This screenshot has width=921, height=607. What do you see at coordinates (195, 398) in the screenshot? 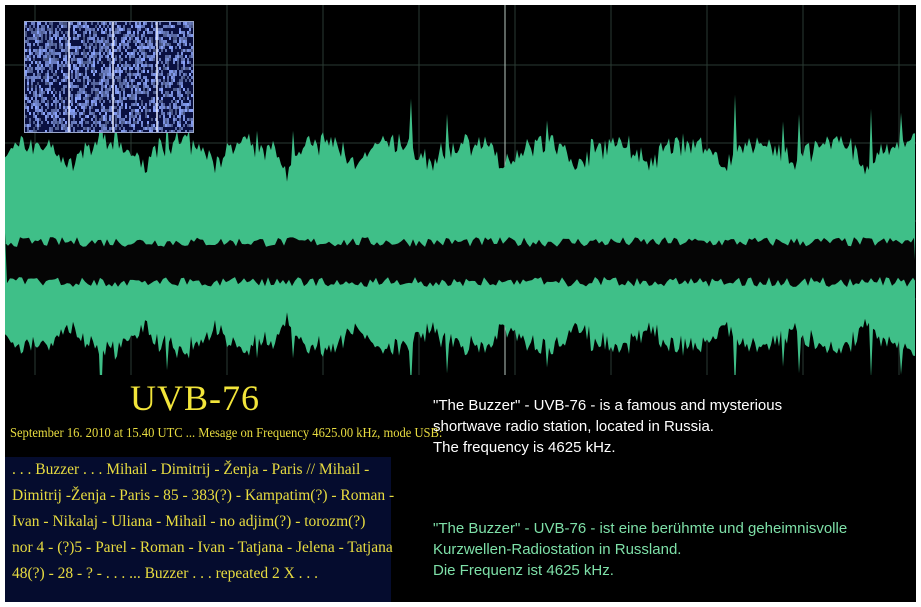
I see `station-title: UVB-76` at bounding box center [195, 398].